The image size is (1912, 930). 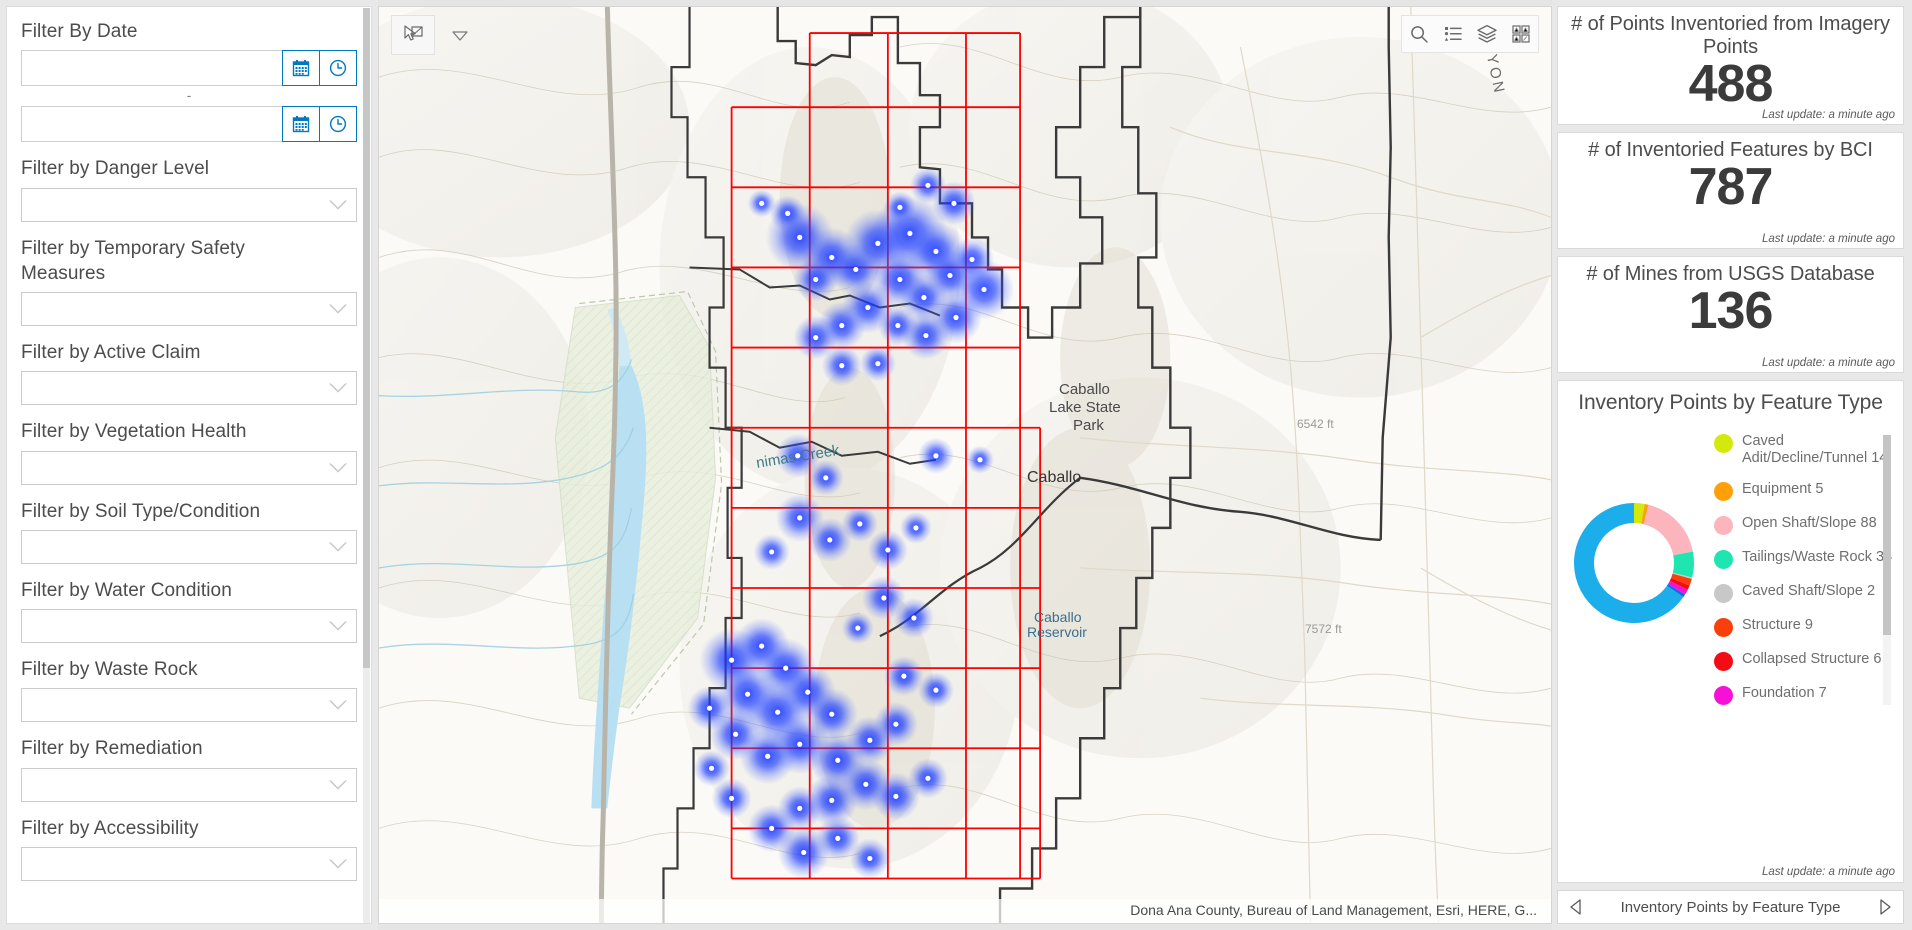 I want to click on chart-legend-item-label: Equipment 5, so click(x=1783, y=489).